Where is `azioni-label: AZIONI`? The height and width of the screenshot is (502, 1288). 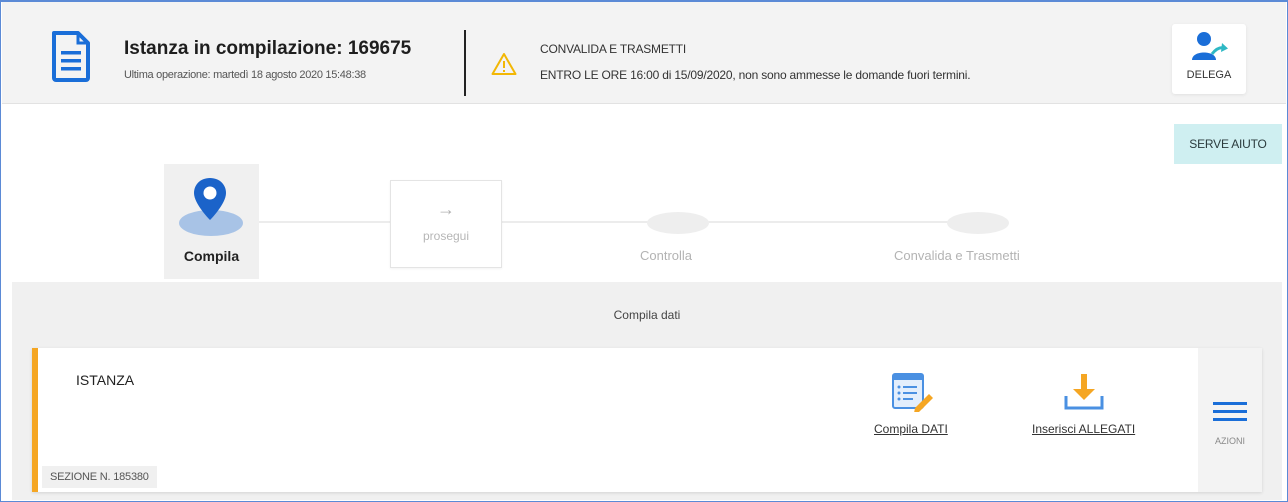 azioni-label: AZIONI is located at coordinates (1229, 441).